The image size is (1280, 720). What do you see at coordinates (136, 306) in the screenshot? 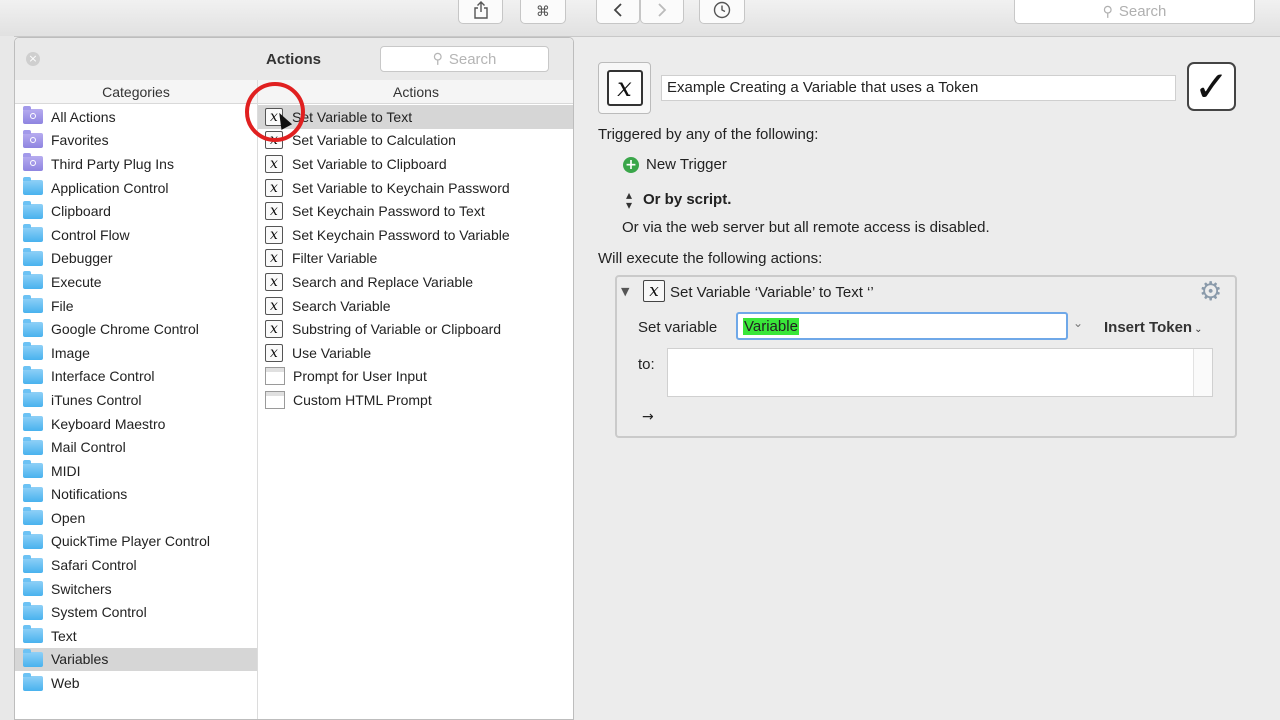
I see `category-item: File` at bounding box center [136, 306].